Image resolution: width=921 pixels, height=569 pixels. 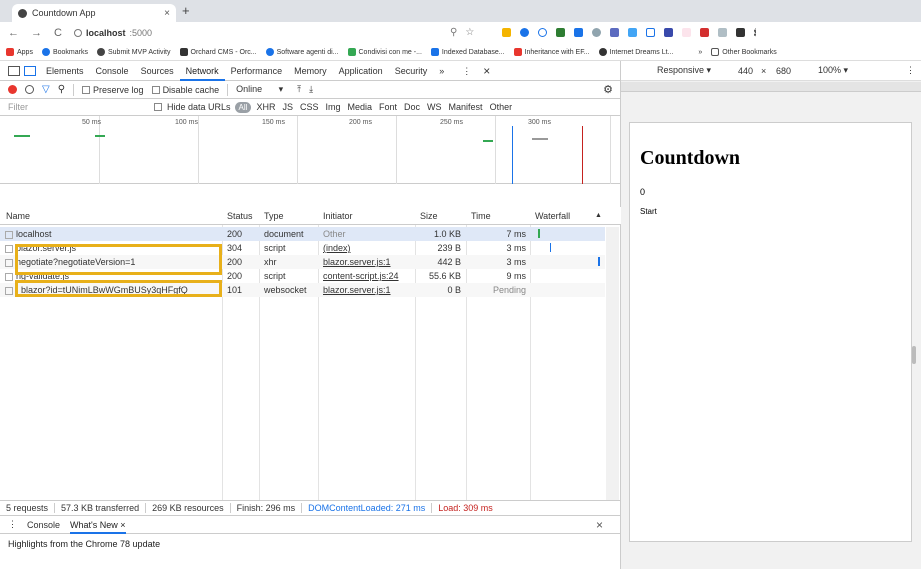 I want to click on other-bookmarks: Other Bookmarks, so click(x=744, y=52).